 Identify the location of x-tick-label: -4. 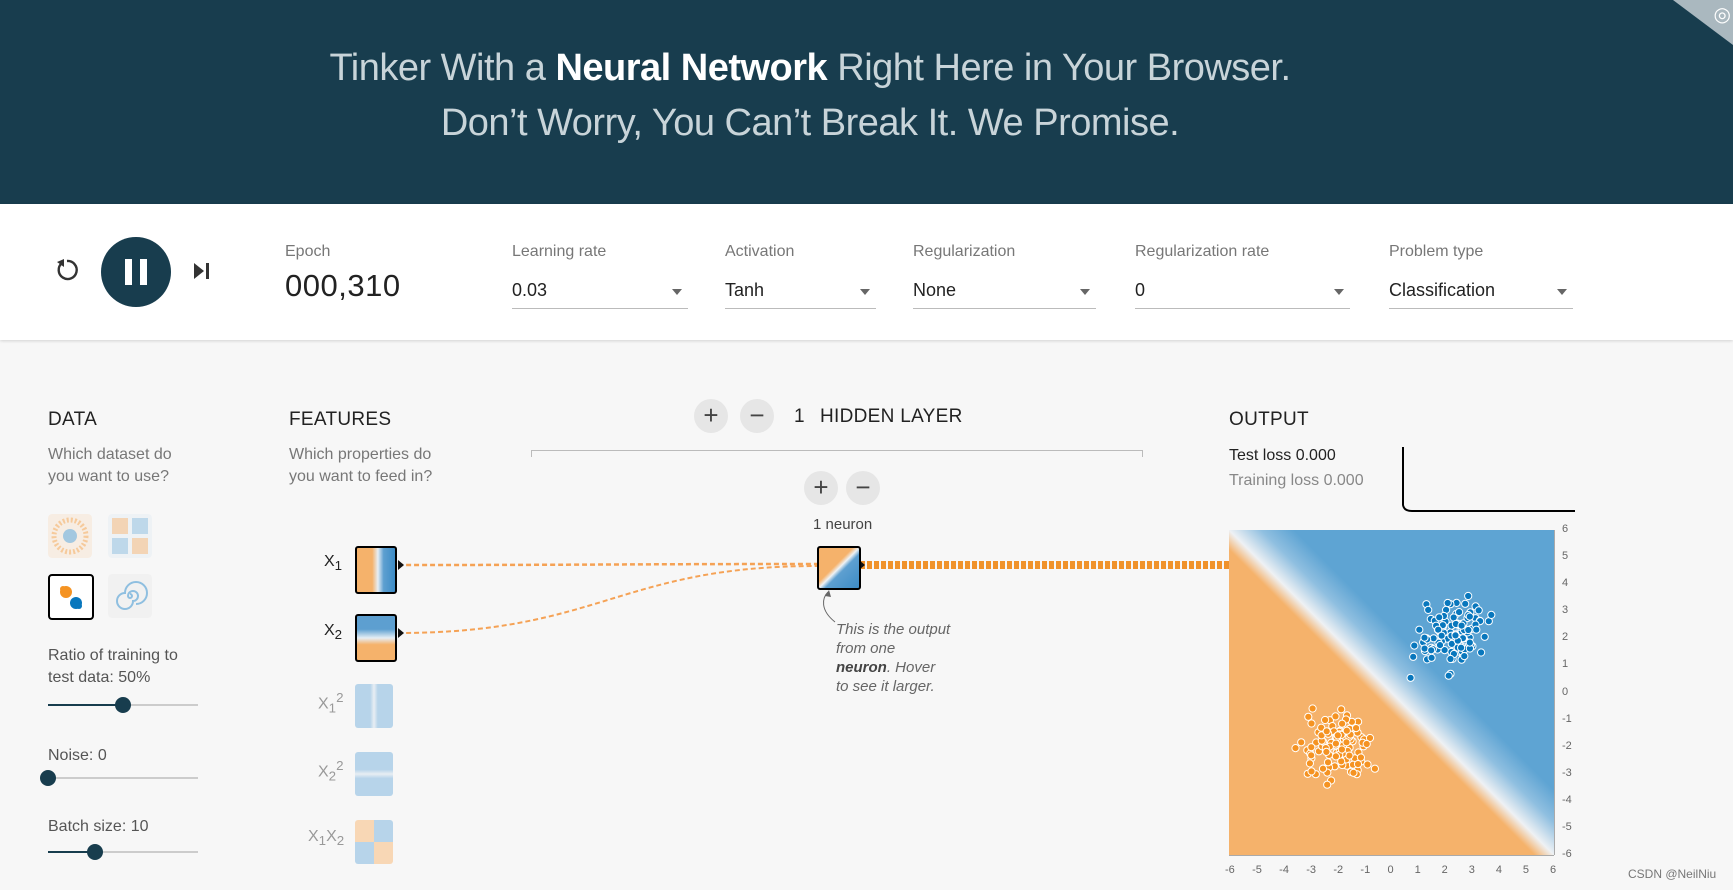
(1284, 870).